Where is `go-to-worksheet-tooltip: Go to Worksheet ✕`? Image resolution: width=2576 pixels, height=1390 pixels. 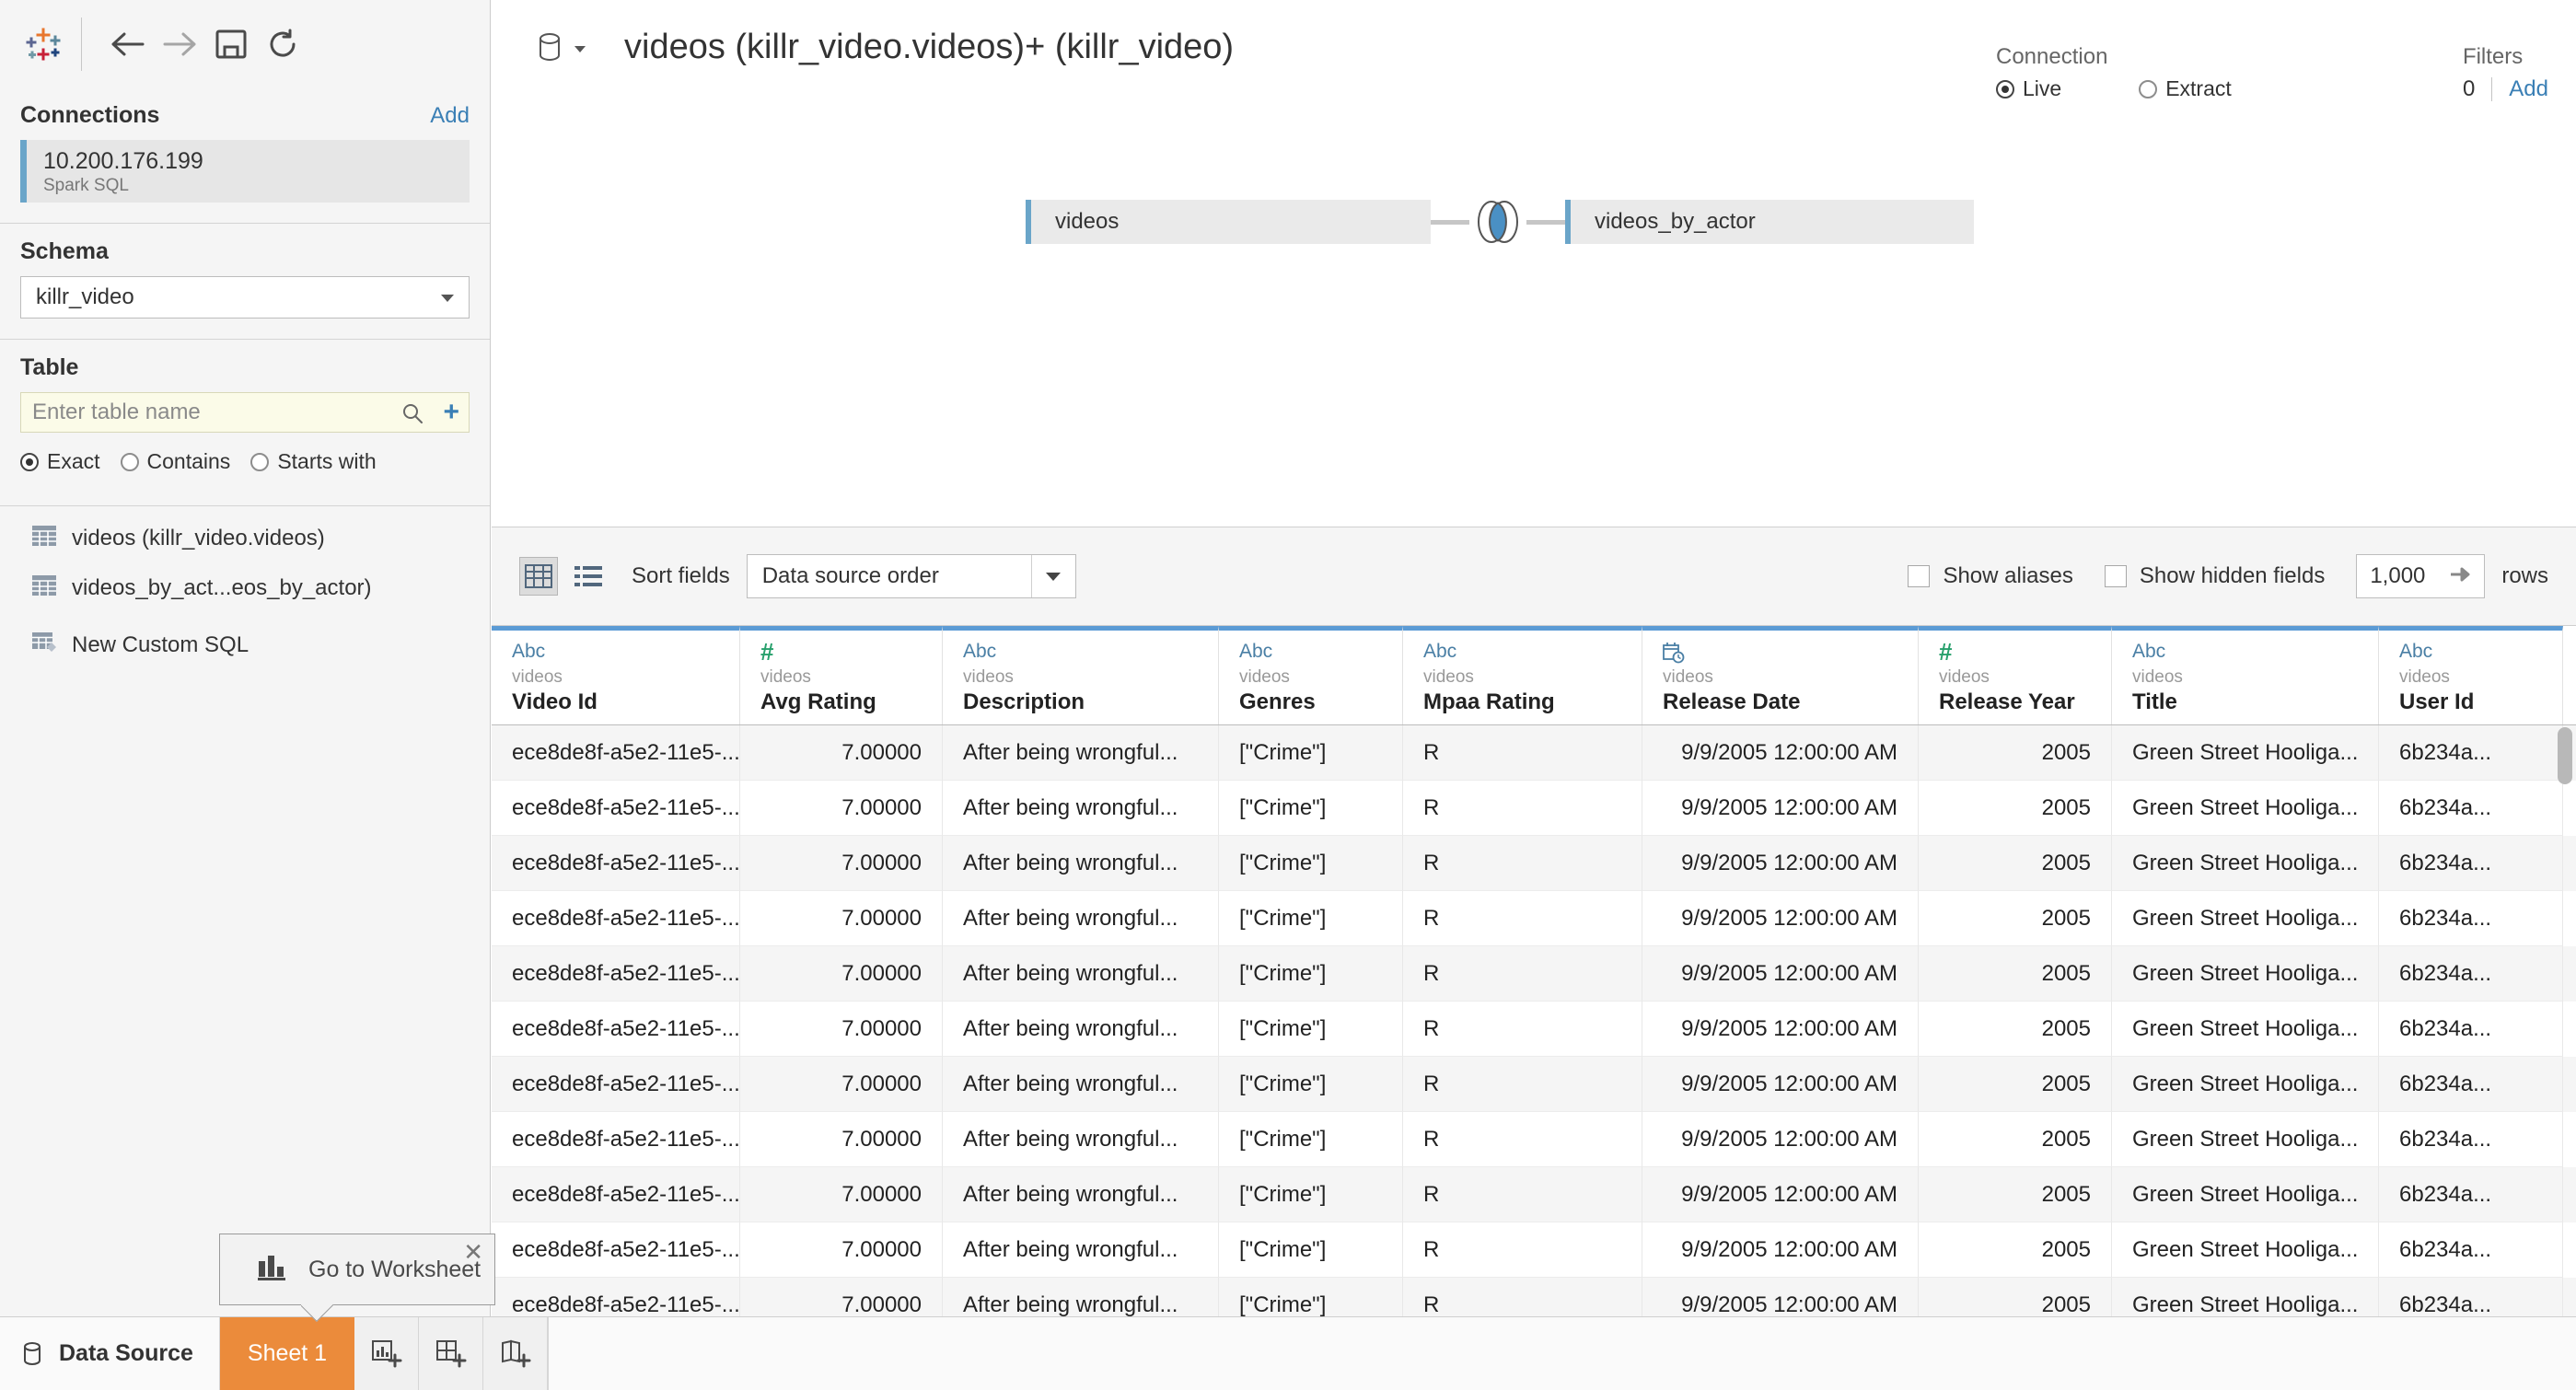
go-to-worksheet-tooltip: Go to Worksheet ✕ is located at coordinates (357, 1269).